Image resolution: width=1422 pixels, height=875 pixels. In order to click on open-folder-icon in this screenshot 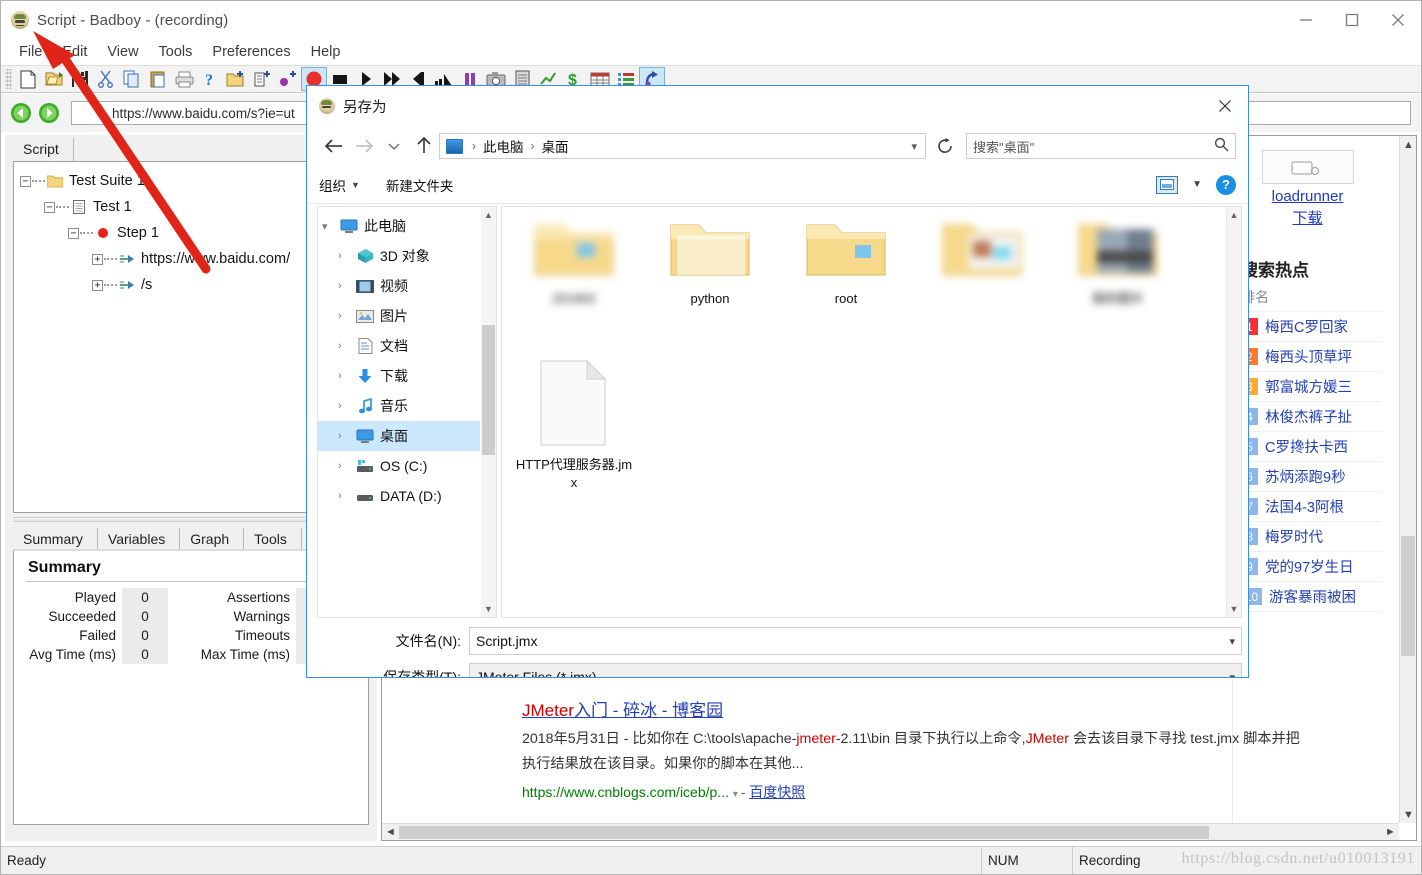, I will do `click(54, 79)`.